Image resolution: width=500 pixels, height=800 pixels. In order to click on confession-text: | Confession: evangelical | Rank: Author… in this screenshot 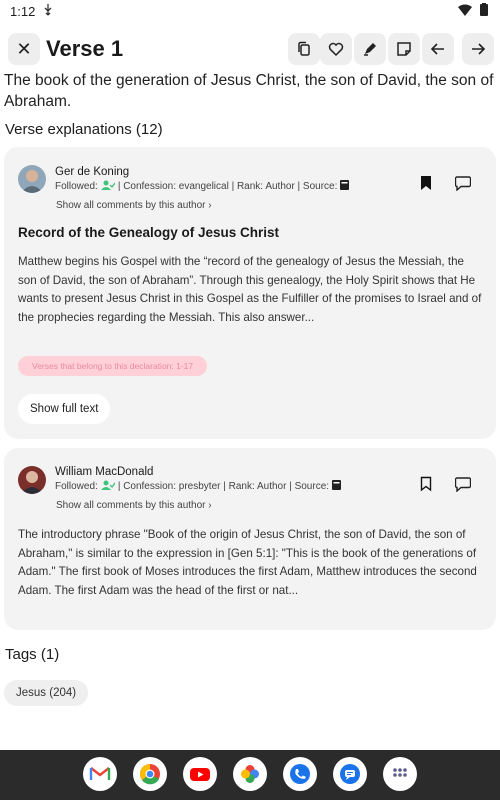, I will do `click(227, 186)`.